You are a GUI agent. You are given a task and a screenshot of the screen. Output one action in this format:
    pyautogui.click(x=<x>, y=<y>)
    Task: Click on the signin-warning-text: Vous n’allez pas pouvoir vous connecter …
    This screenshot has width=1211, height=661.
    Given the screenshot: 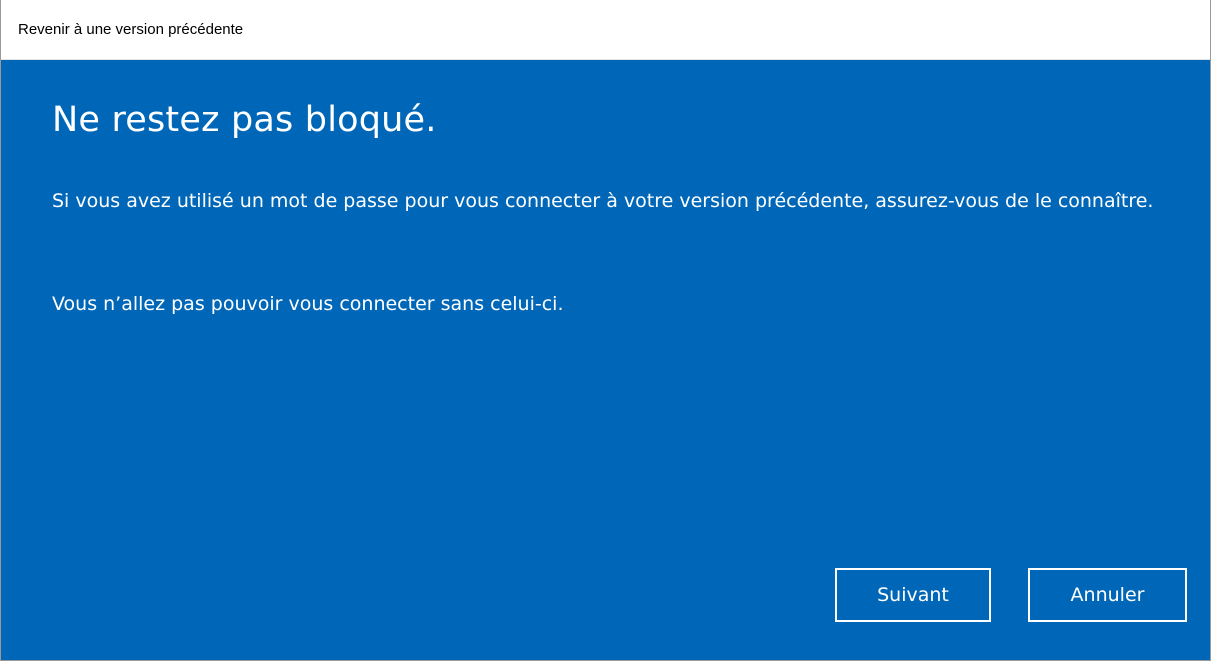 What is the action you would take?
    pyautogui.click(x=308, y=304)
    